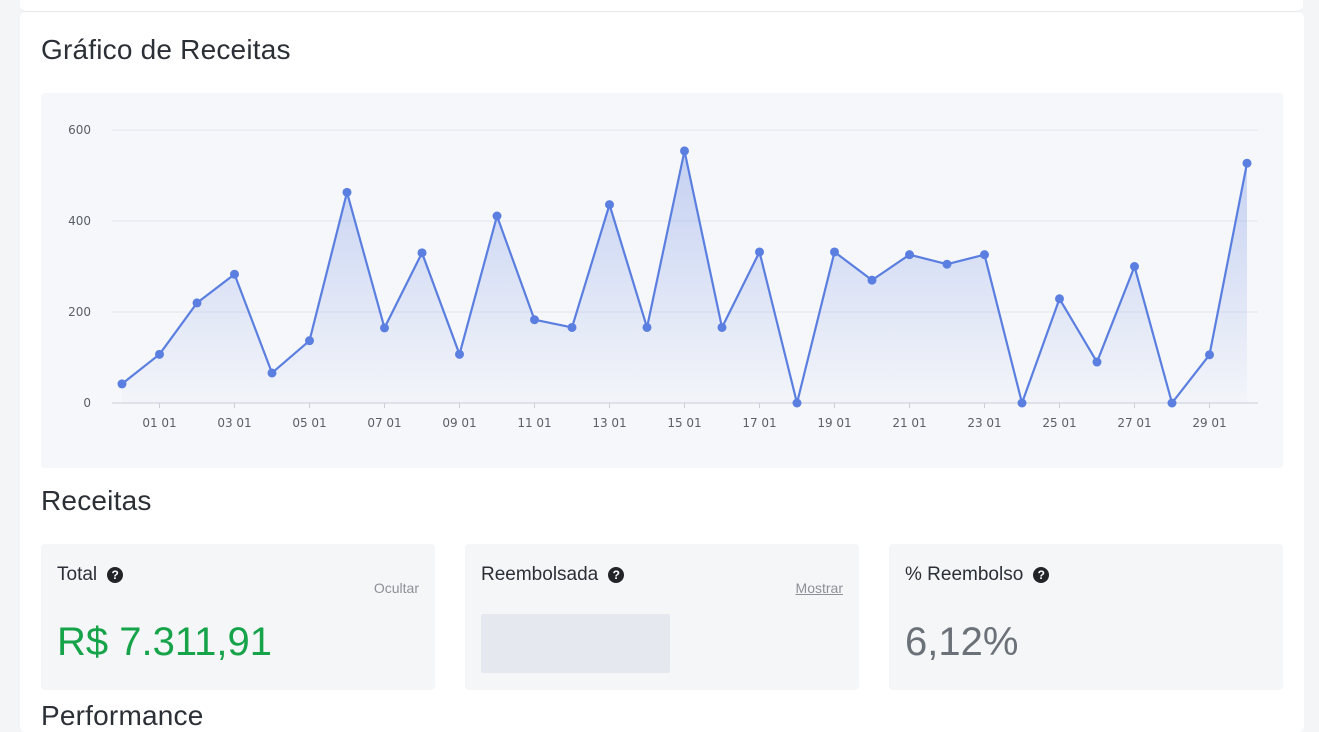  Describe the element at coordinates (384, 423) in the screenshot. I see `x-tick-label: 07 01` at that location.